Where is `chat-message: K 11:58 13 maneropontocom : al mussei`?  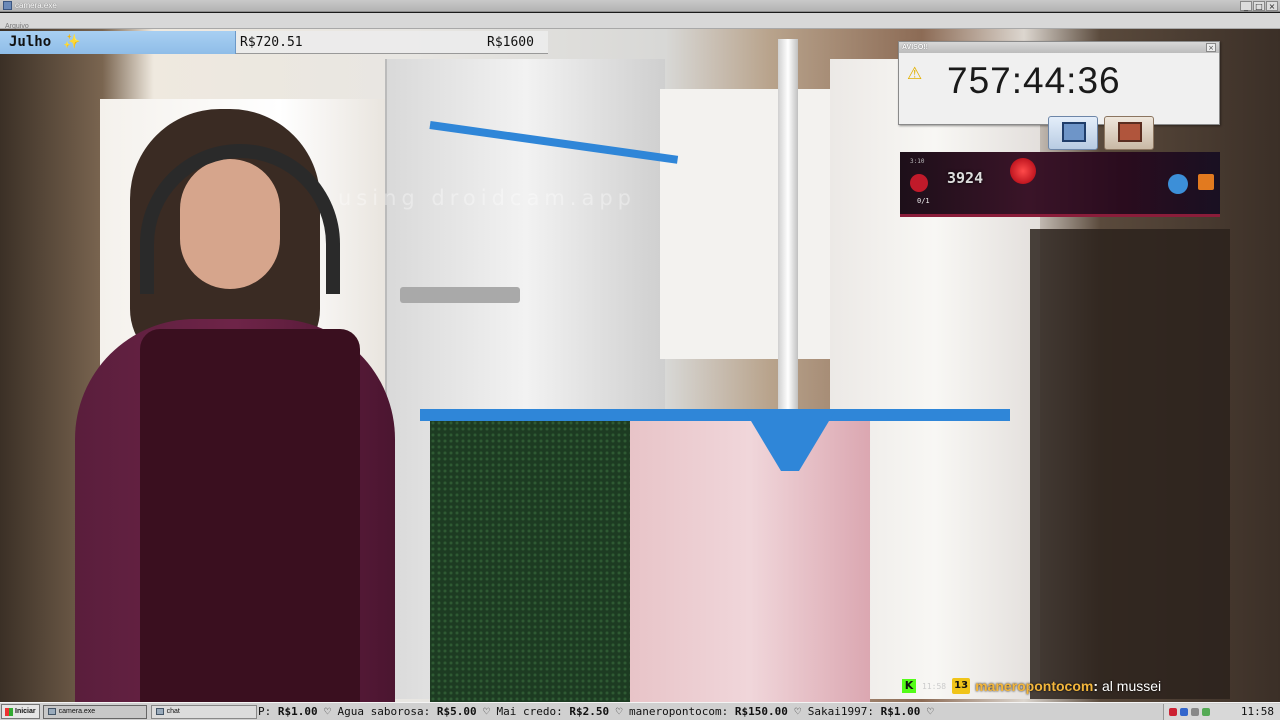
chat-message: K 11:58 13 maneropontocom : al mussei is located at coordinates (1031, 686).